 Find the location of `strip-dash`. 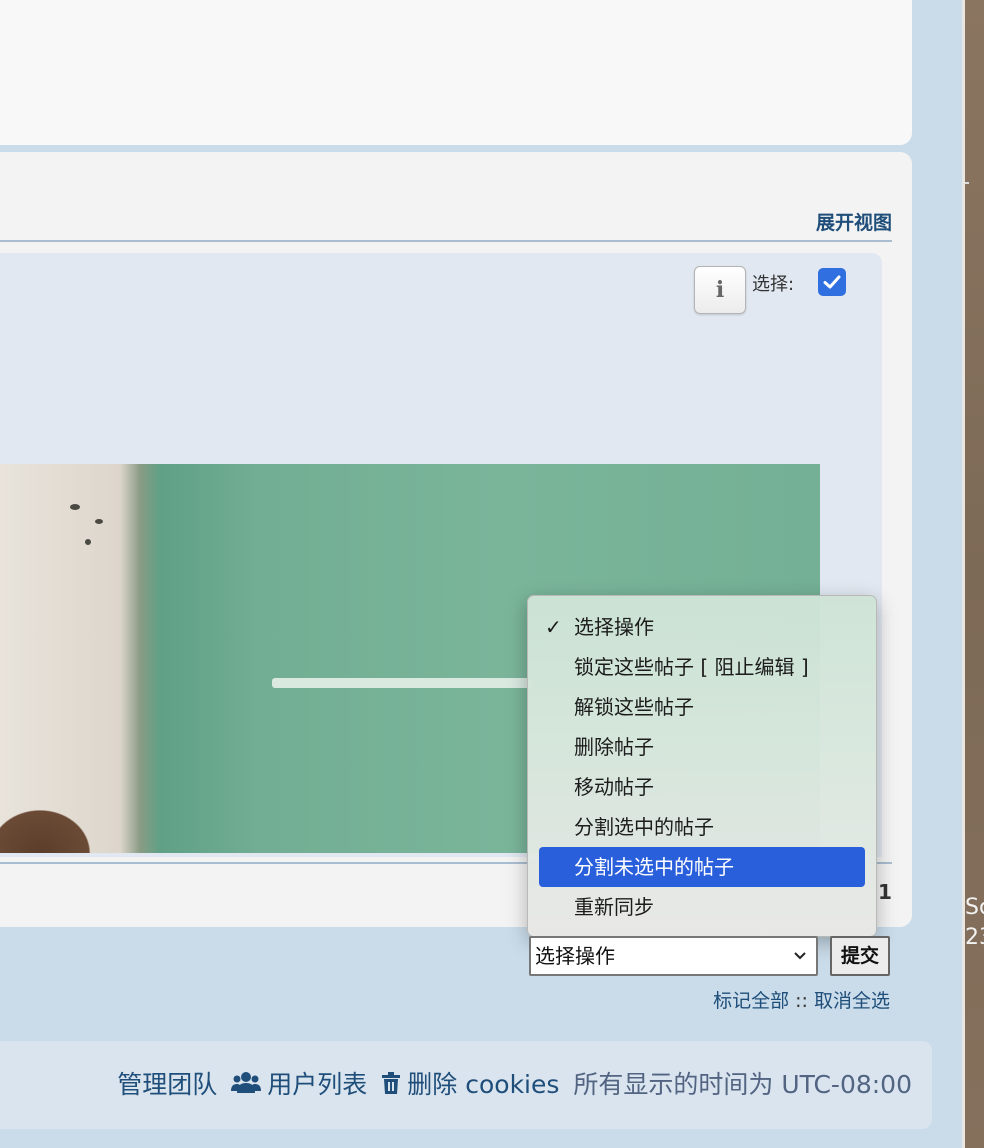

strip-dash is located at coordinates (967, 183).